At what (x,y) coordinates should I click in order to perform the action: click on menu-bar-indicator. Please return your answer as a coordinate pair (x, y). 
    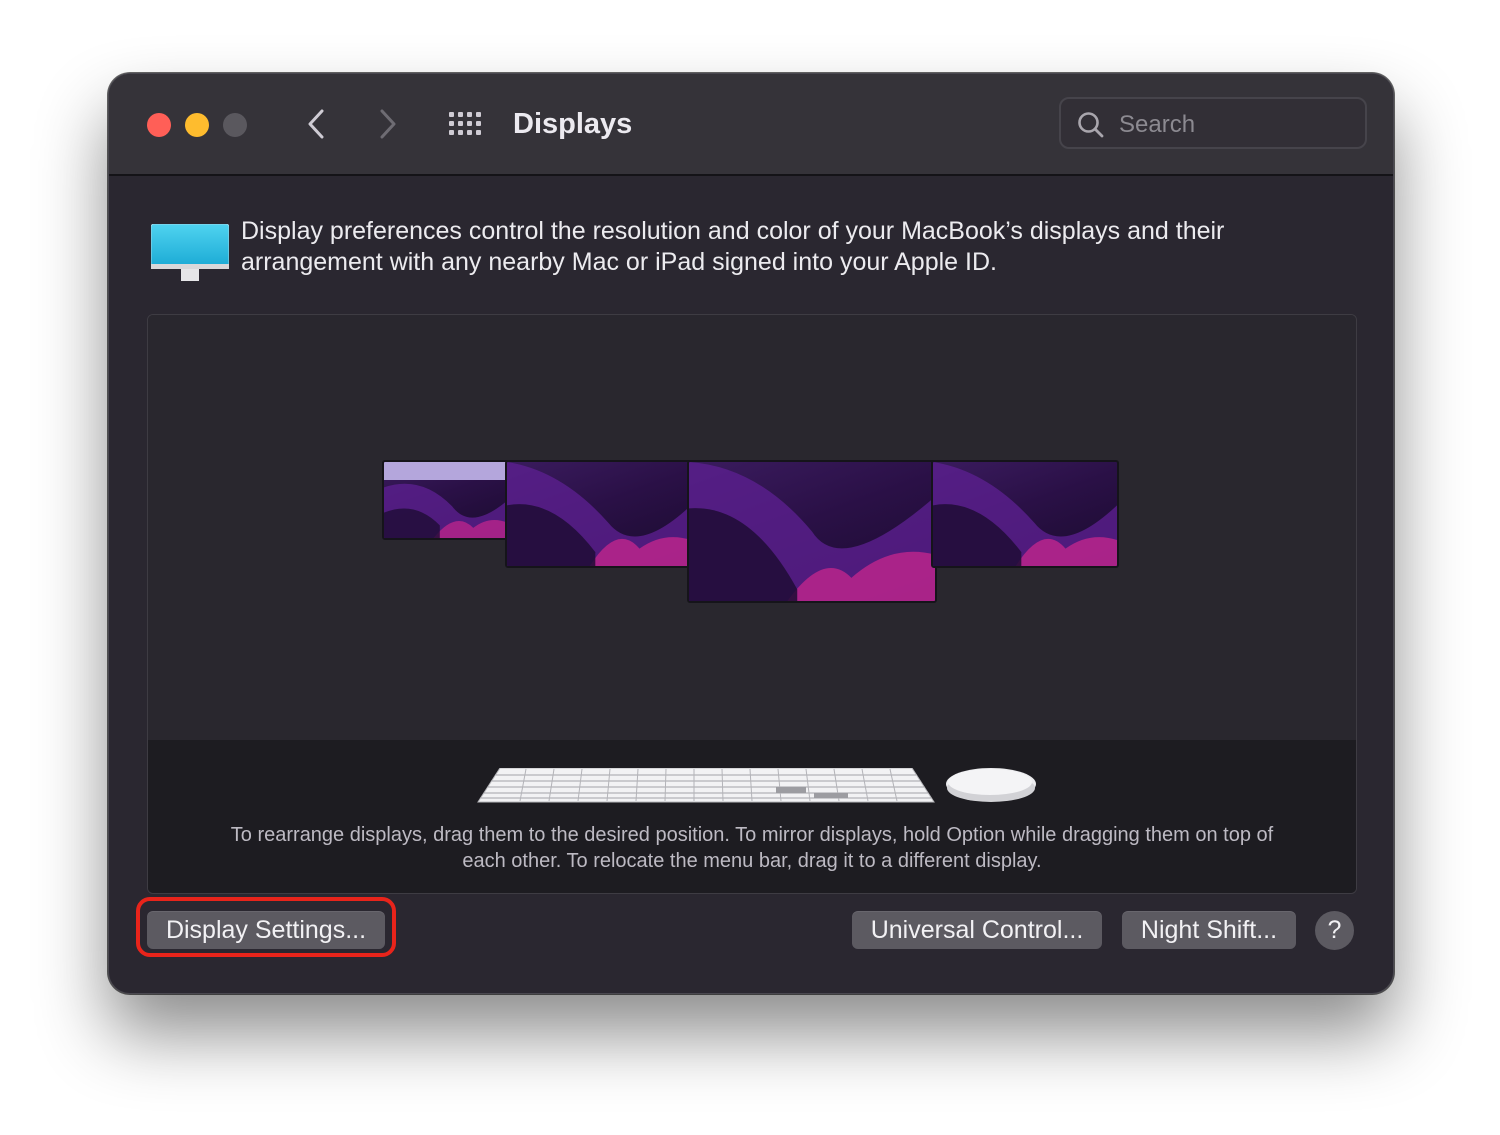
    Looking at the image, I should click on (446, 471).